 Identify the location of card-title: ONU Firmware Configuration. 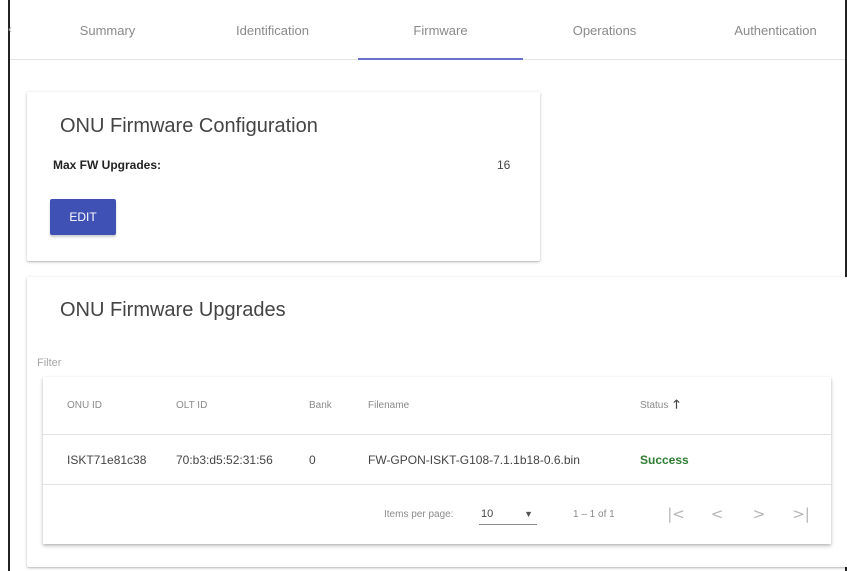
(189, 126).